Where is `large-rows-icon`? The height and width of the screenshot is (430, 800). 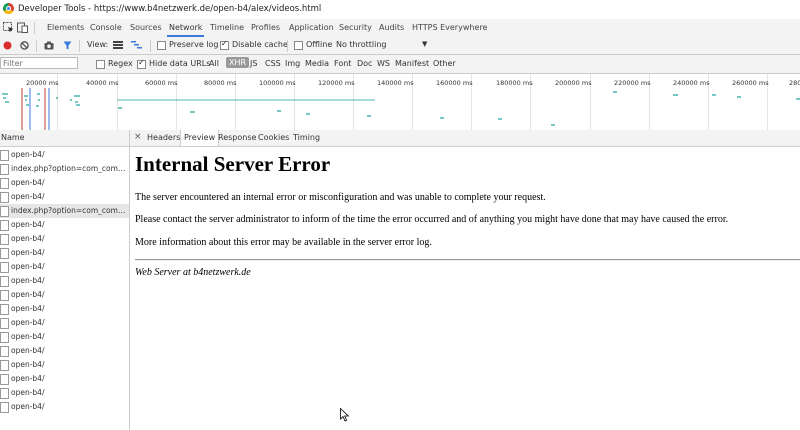 large-rows-icon is located at coordinates (118, 45).